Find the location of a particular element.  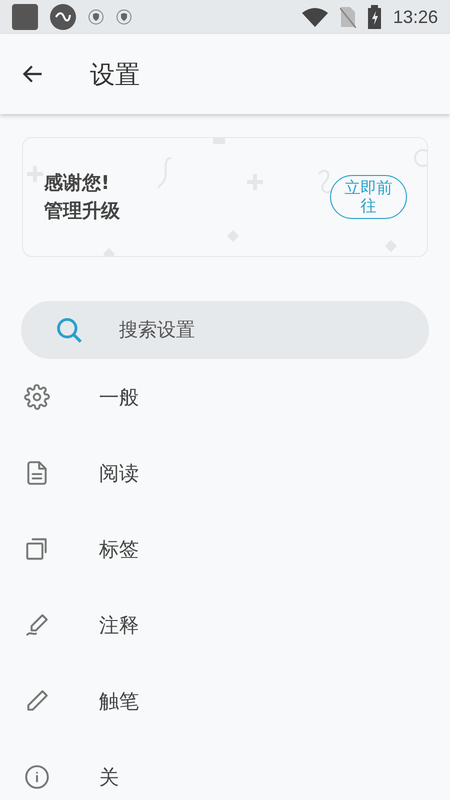

wifi-icon is located at coordinates (315, 17).